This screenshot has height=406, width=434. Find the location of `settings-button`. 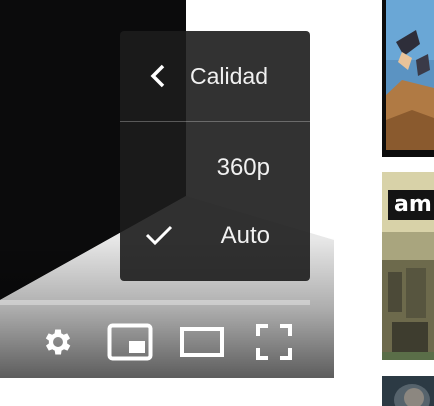

settings-button is located at coordinates (58, 344).